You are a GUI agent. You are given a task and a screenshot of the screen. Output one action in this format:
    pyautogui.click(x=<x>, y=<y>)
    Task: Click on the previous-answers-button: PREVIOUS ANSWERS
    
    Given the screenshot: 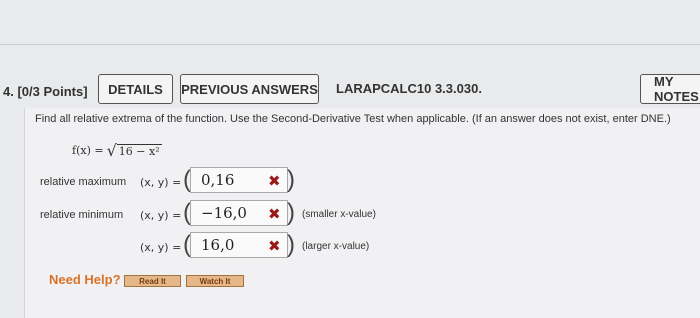 What is the action you would take?
    pyautogui.click(x=249, y=89)
    